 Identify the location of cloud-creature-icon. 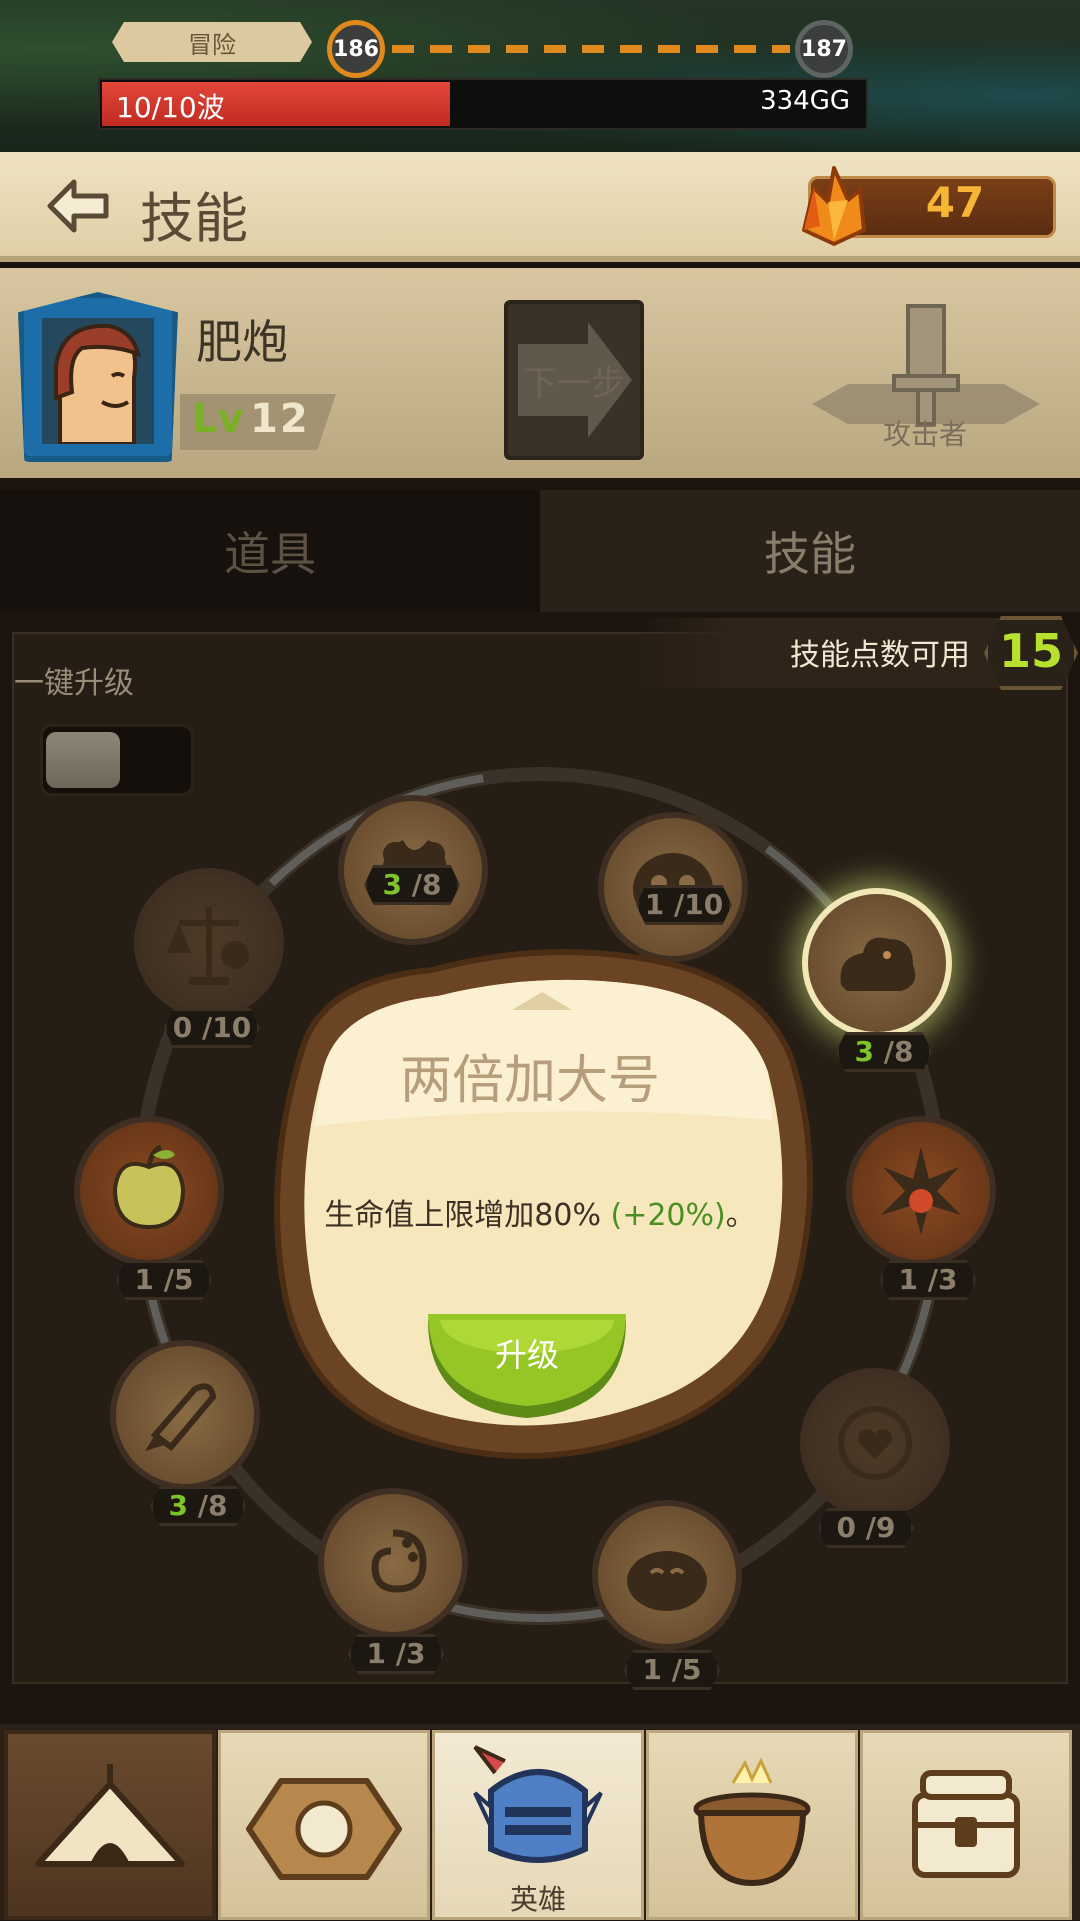
(878, 964).